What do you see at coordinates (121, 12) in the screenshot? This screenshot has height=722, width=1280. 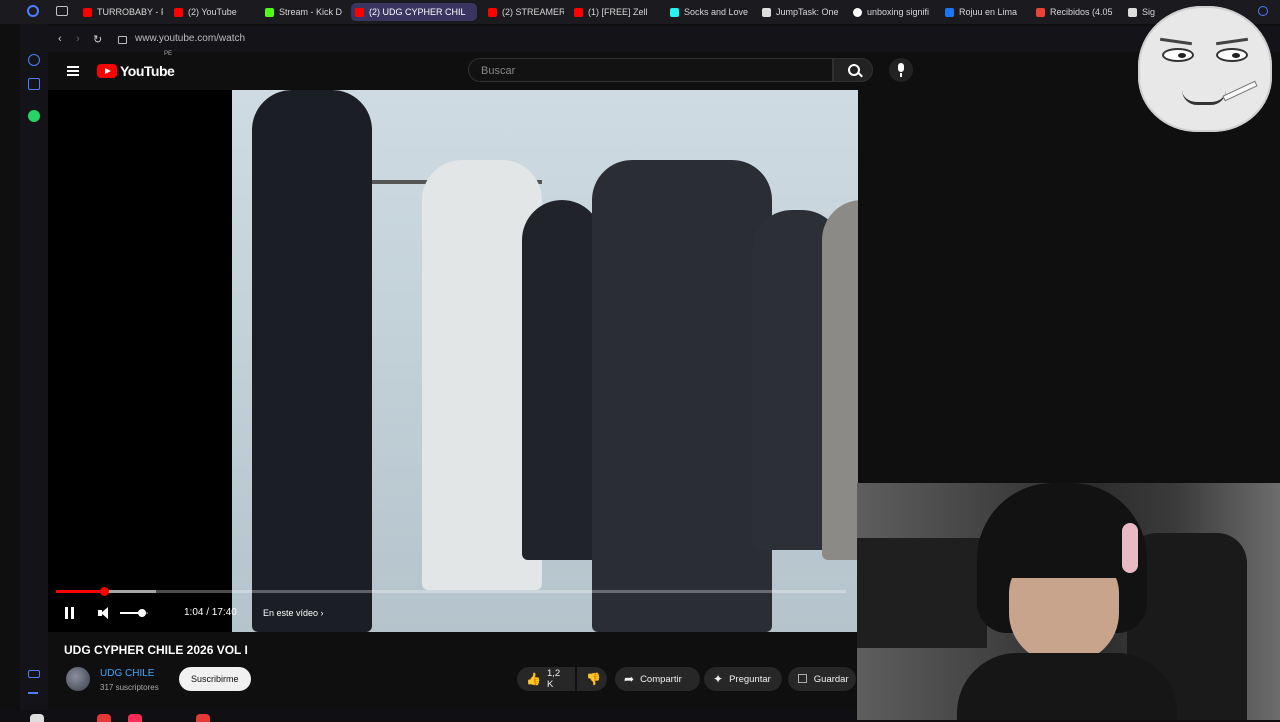 I see `browser-tab: TURROBABY - F` at bounding box center [121, 12].